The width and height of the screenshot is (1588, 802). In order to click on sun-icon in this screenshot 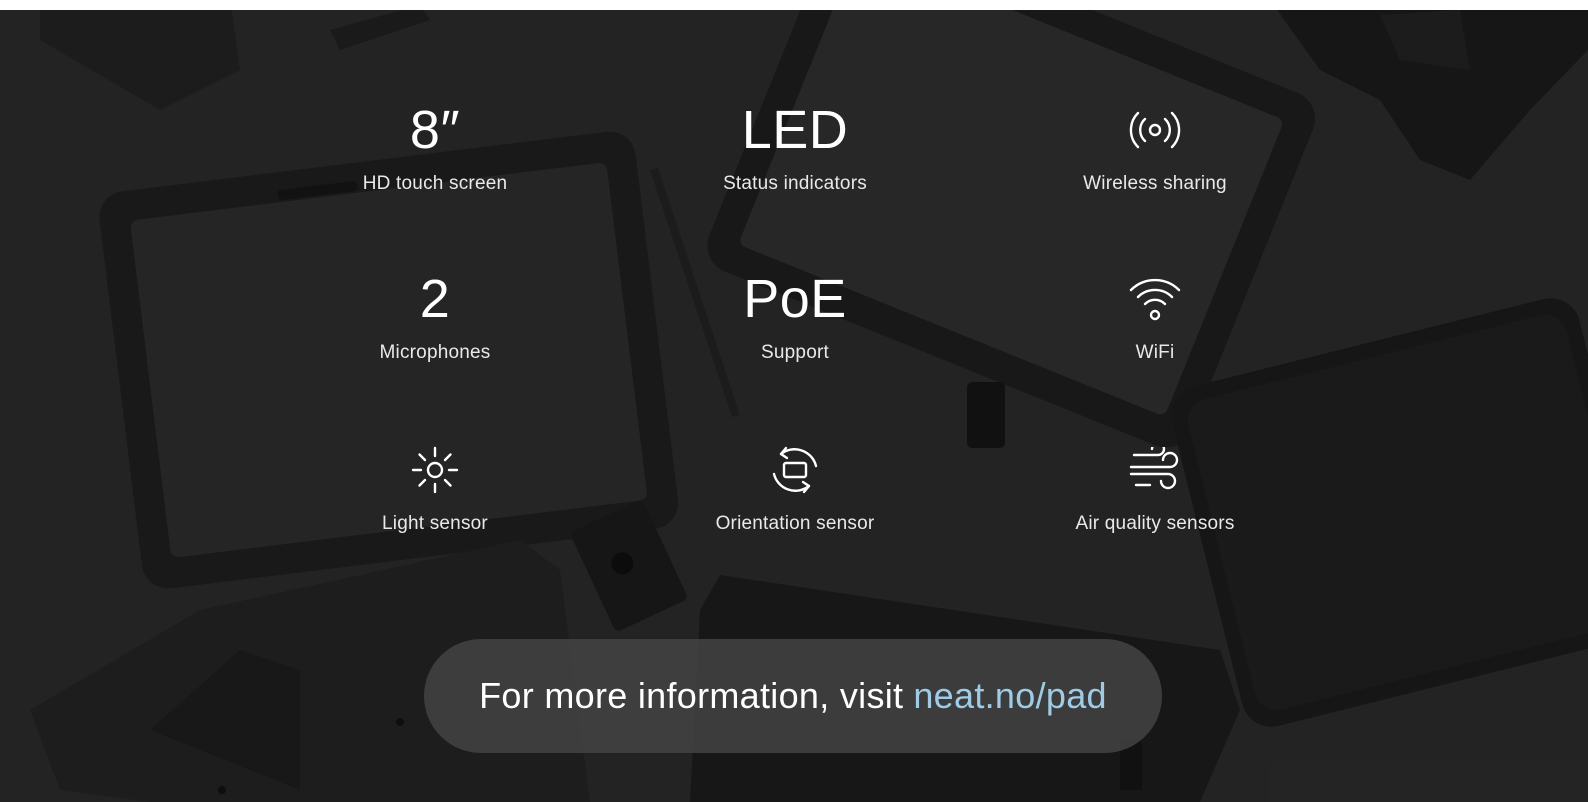, I will do `click(435, 470)`.